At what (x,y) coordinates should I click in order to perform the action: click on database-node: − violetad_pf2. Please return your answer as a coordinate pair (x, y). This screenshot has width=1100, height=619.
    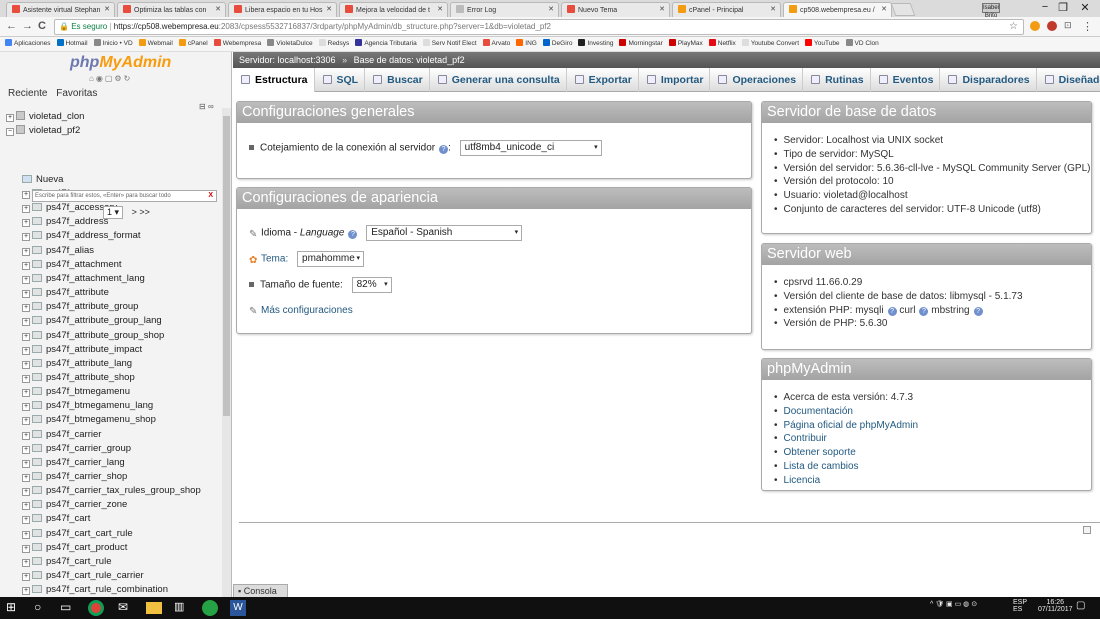
    Looking at the image, I should click on (43, 131).